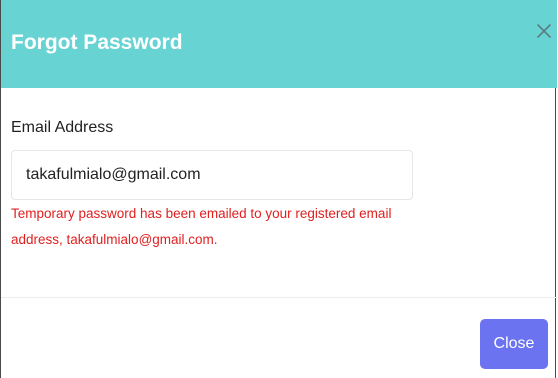 The image size is (558, 378). I want to click on close-button: Close, so click(514, 344).